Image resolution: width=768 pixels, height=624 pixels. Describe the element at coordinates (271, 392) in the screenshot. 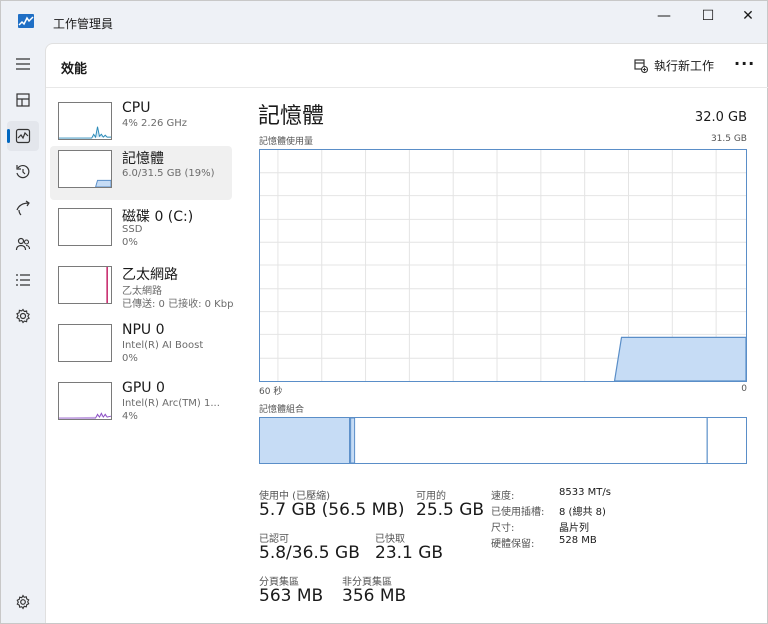

I see `graph-time-left: 60 秒` at that location.